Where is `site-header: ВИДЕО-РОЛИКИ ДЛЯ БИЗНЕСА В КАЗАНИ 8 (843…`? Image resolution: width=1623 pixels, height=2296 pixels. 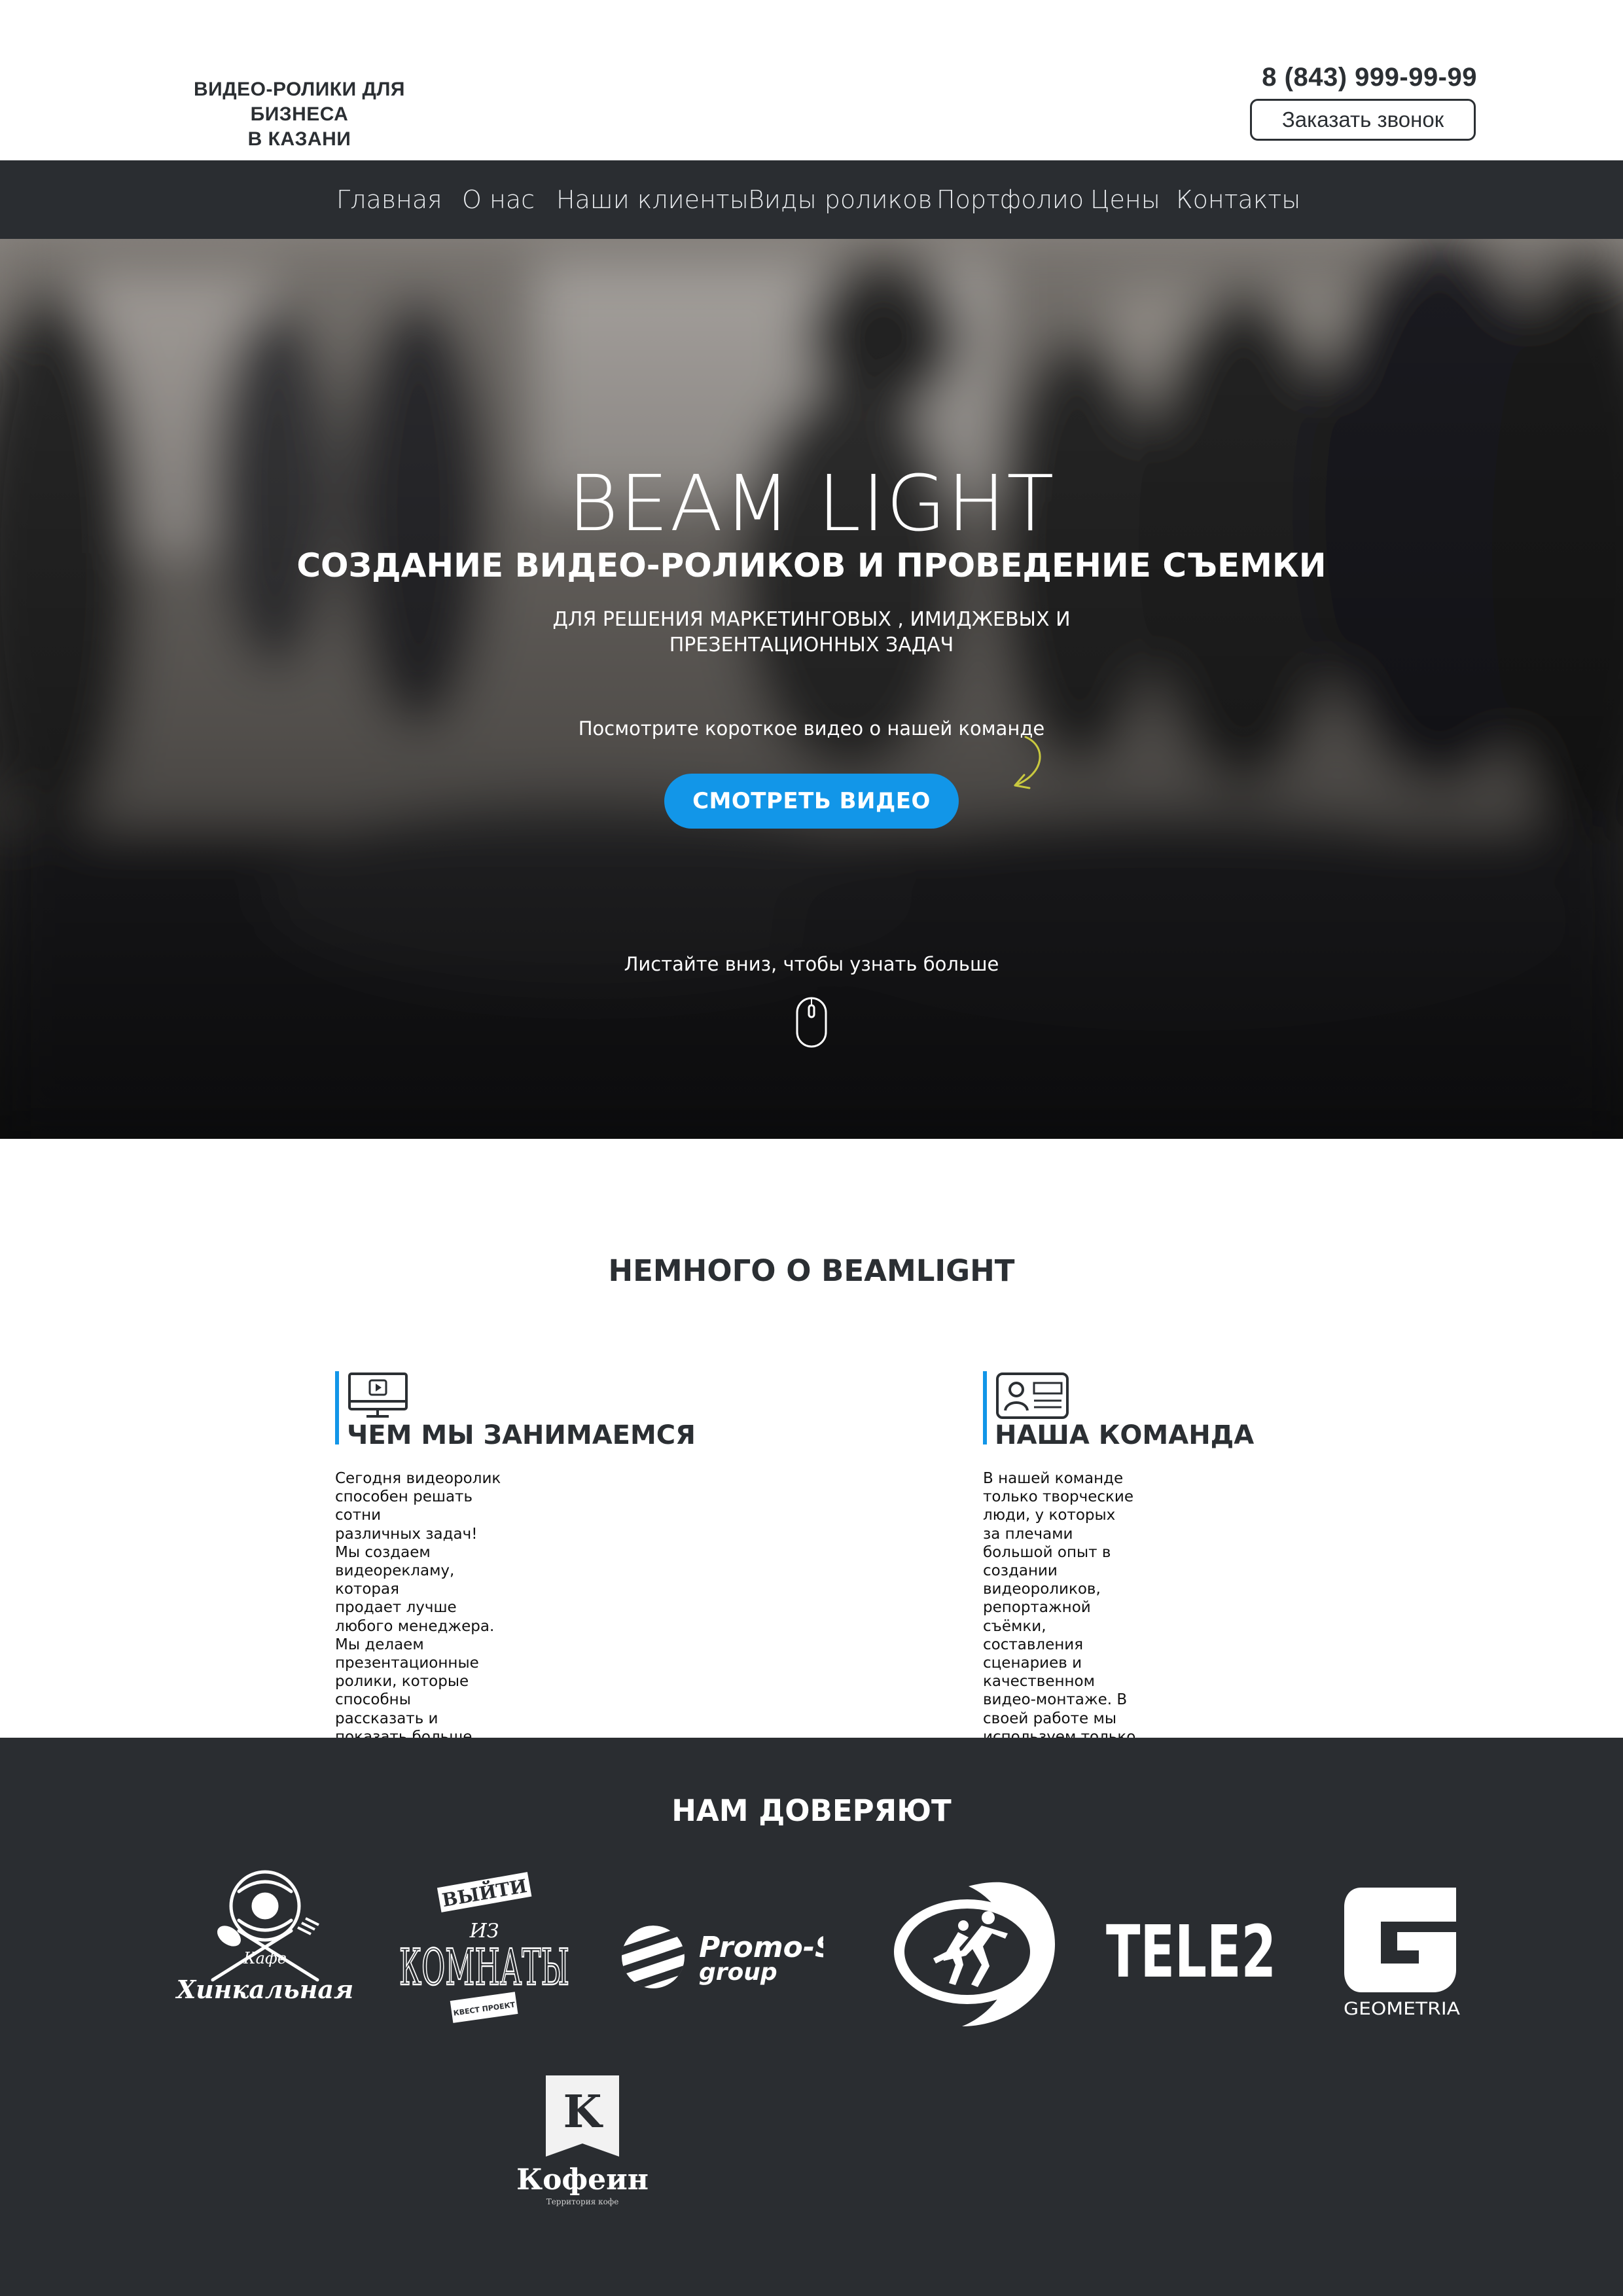 site-header: ВИДЕО-РОЛИКИ ДЛЯ БИЗНЕСА В КАЗАНИ 8 (843… is located at coordinates (811, 80).